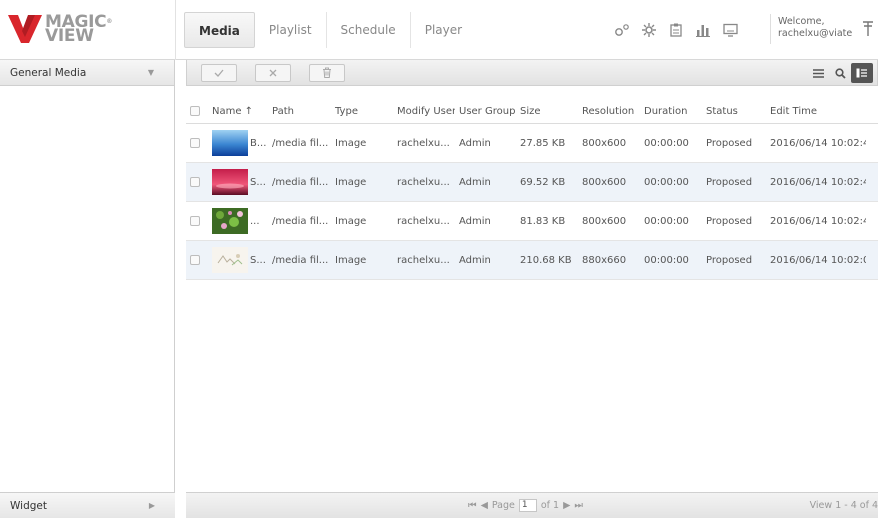  I want to click on chevron-down-icon: ▼, so click(150, 72).